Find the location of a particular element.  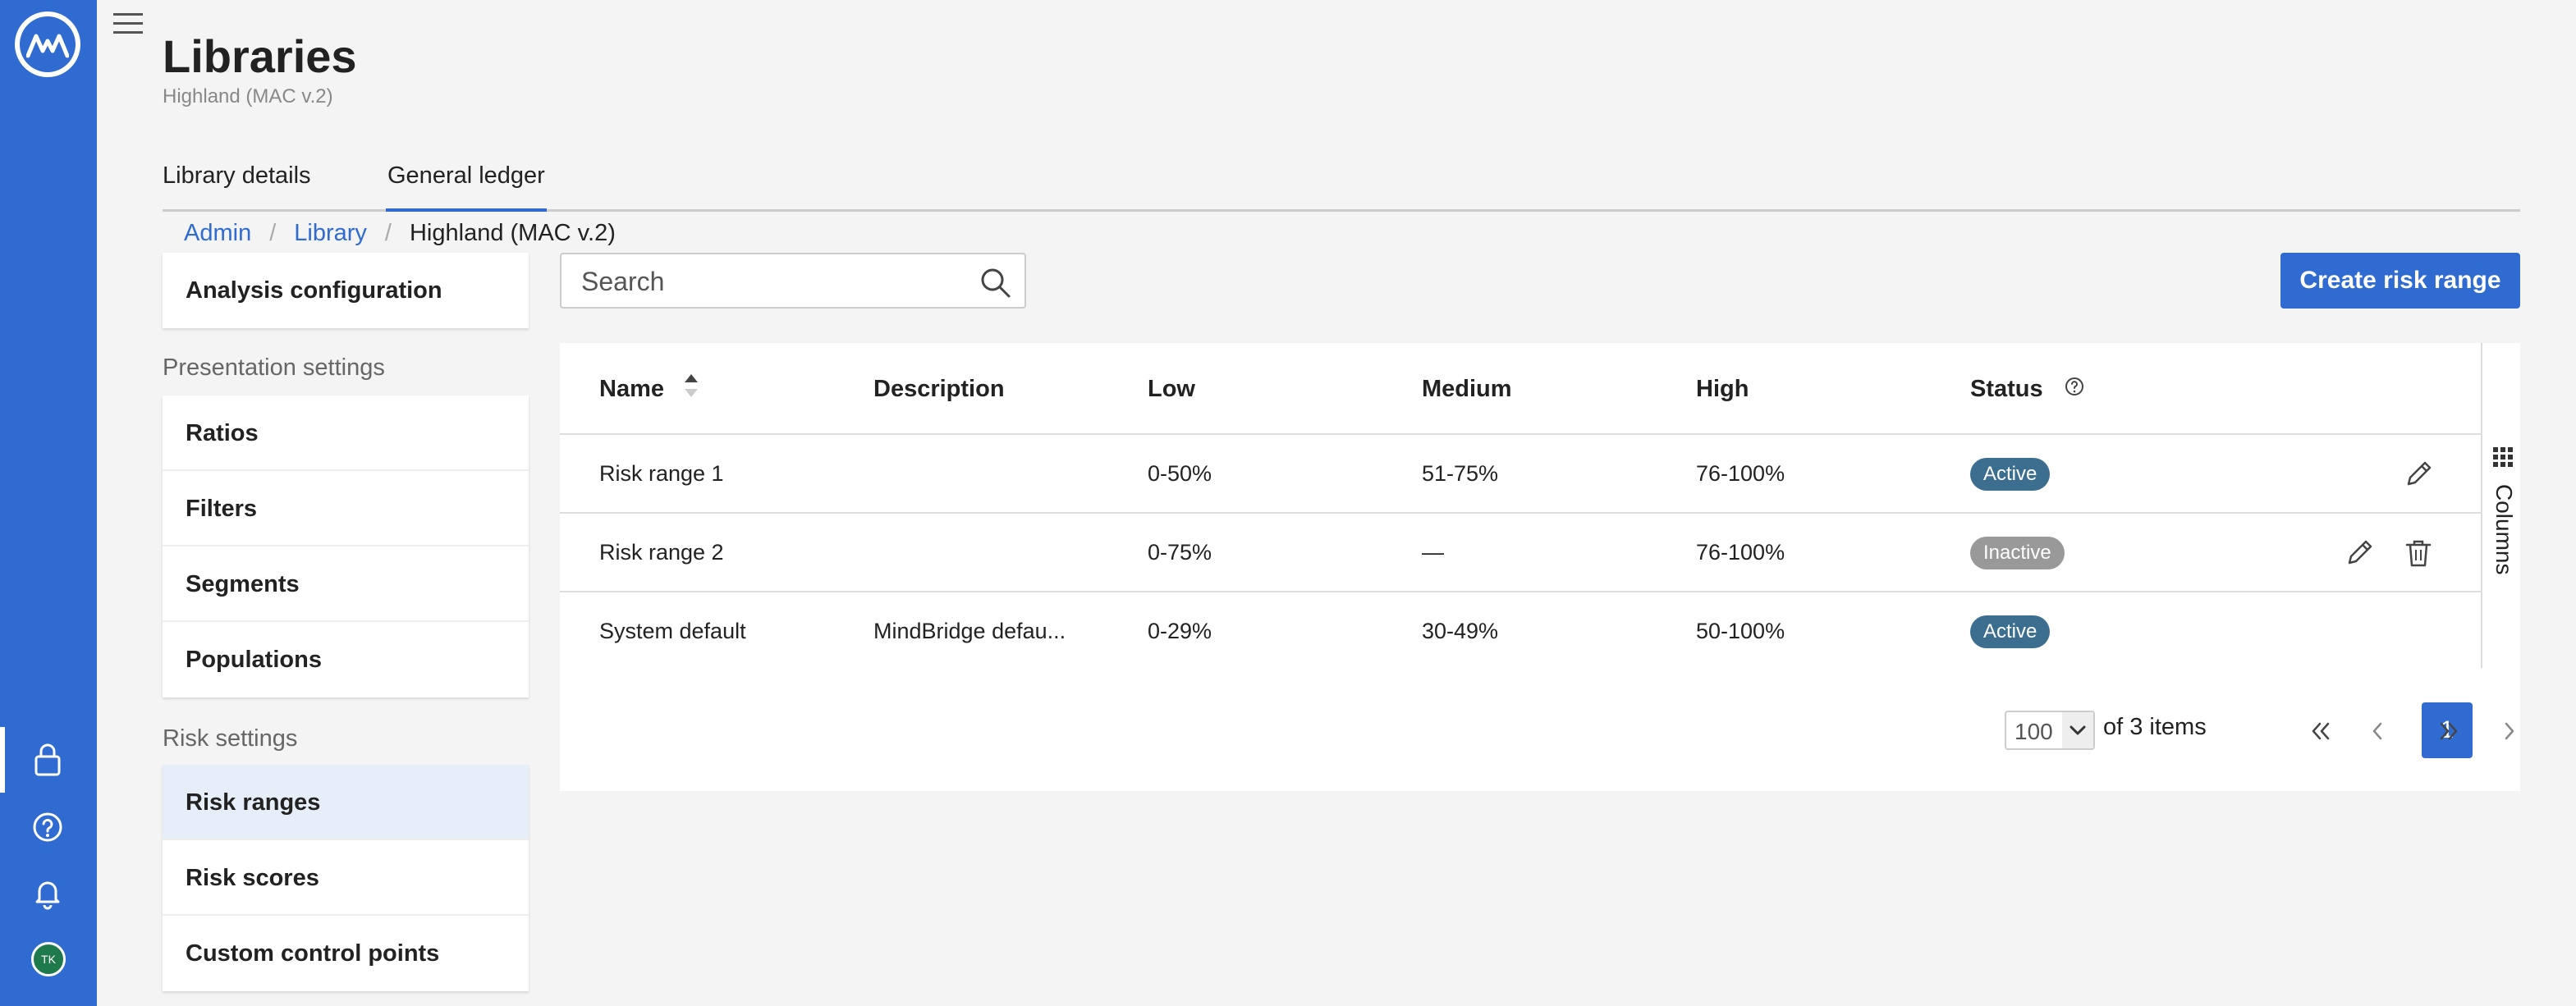

left-rail: TK is located at coordinates (49, 503).